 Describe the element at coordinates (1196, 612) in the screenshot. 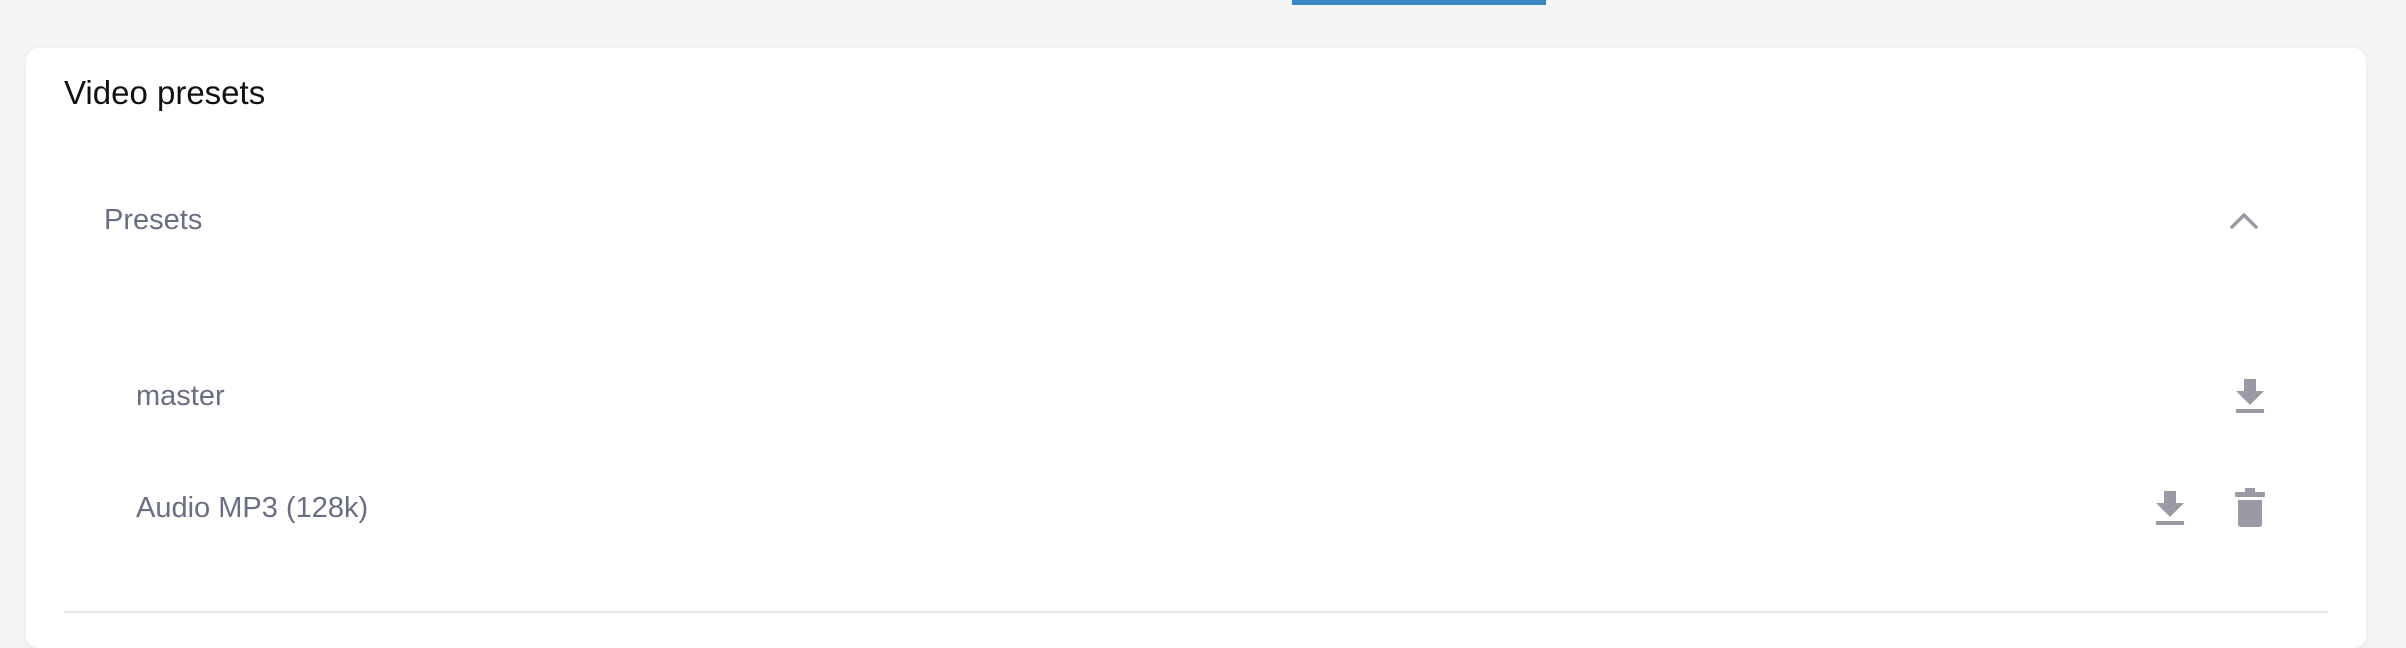

I see `section-divider` at that location.